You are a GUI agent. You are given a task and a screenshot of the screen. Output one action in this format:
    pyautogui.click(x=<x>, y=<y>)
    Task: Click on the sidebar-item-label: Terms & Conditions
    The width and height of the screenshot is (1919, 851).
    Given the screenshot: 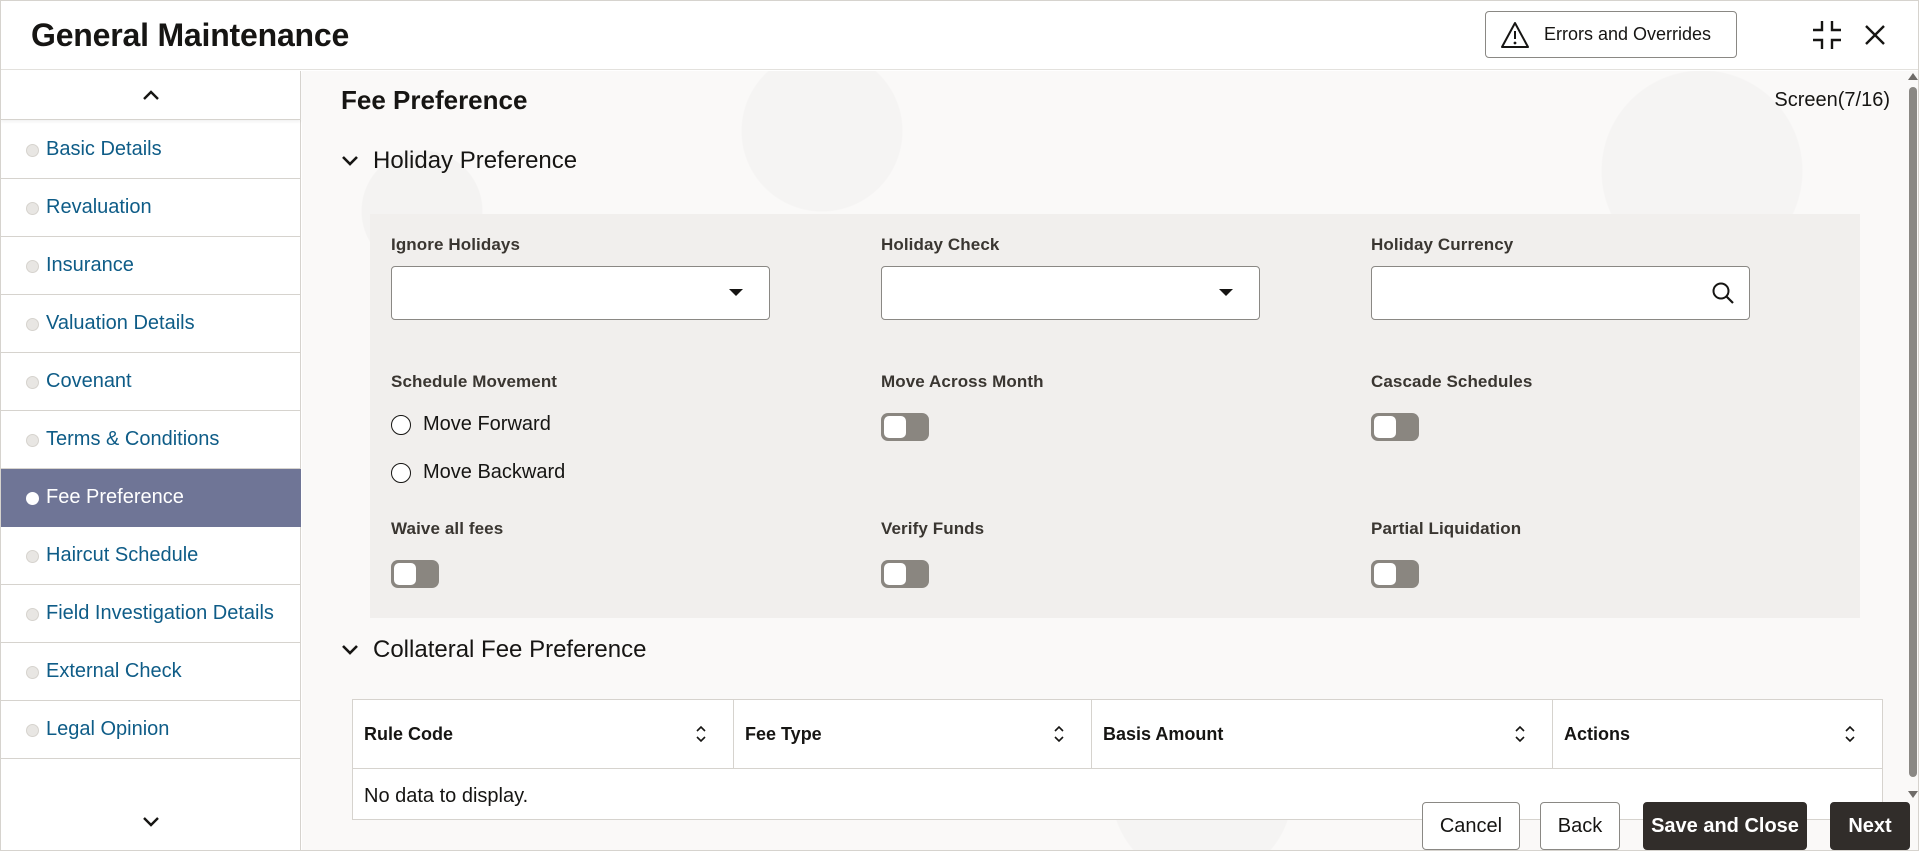 What is the action you would take?
    pyautogui.click(x=133, y=439)
    